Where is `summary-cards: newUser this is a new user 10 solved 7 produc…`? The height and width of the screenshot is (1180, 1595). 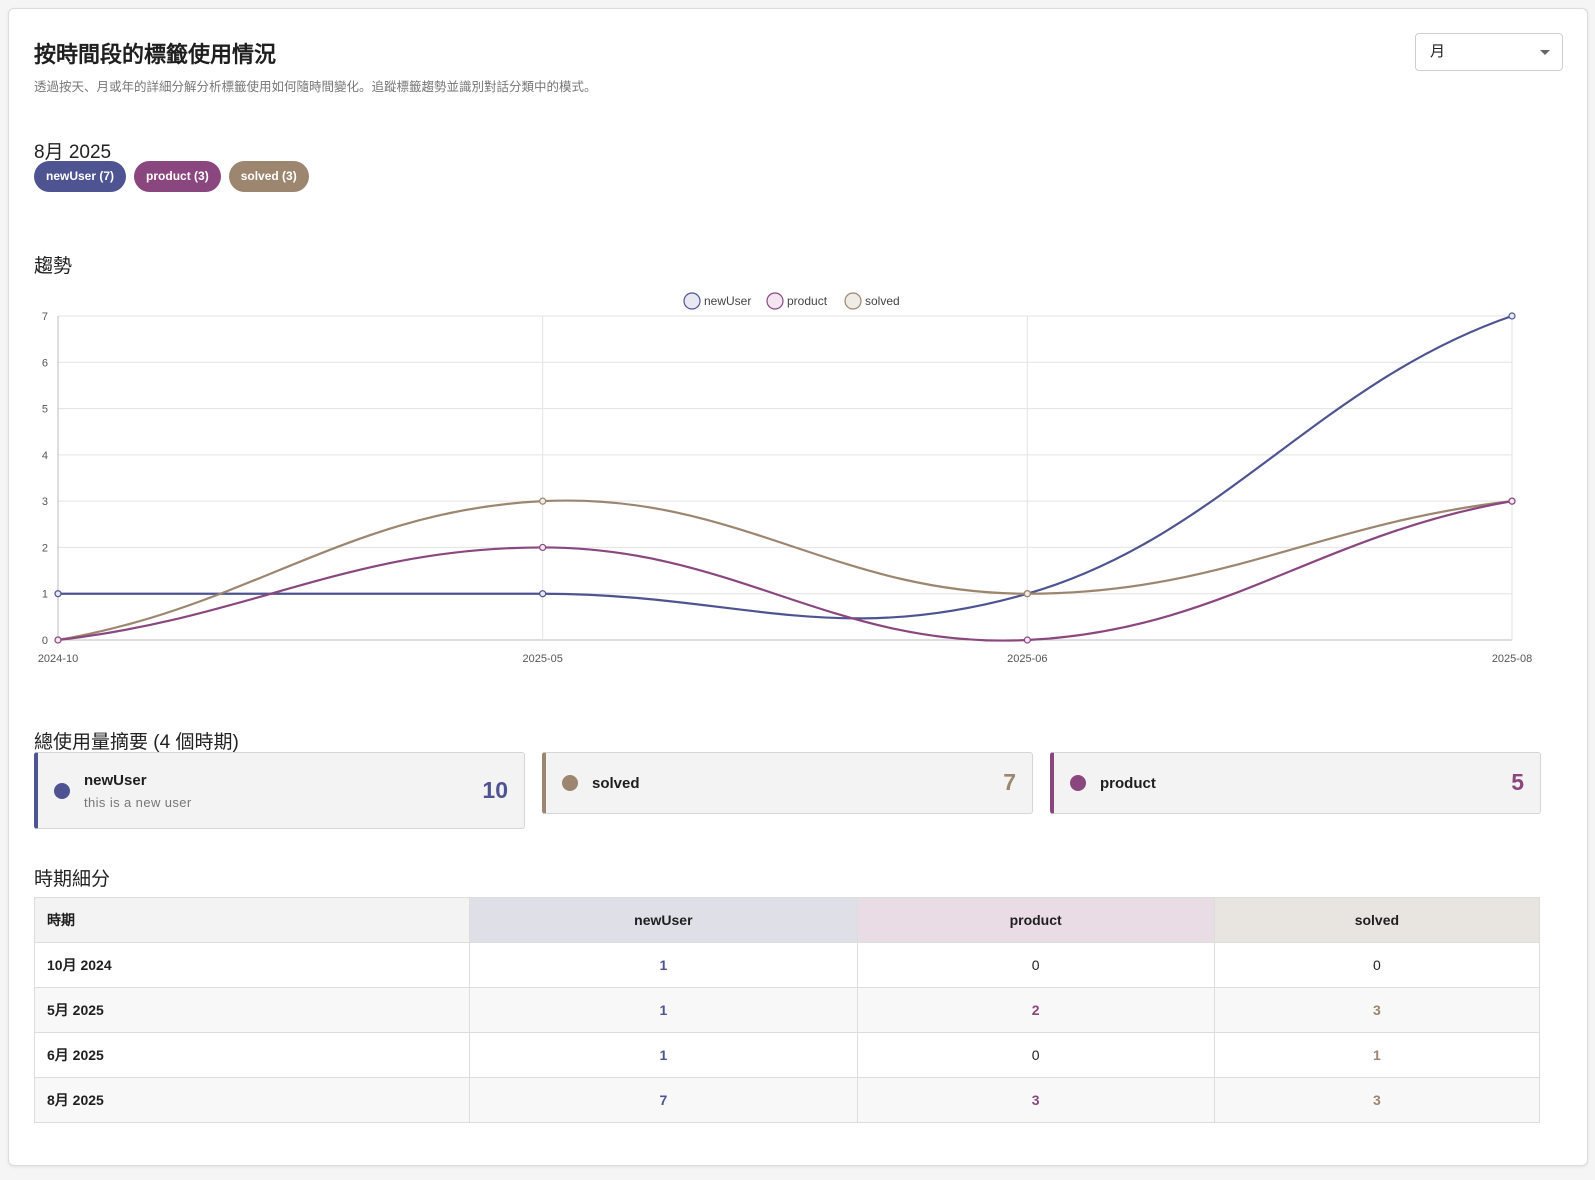 summary-cards: newUser this is a new user 10 solved 7 produc… is located at coordinates (787, 790).